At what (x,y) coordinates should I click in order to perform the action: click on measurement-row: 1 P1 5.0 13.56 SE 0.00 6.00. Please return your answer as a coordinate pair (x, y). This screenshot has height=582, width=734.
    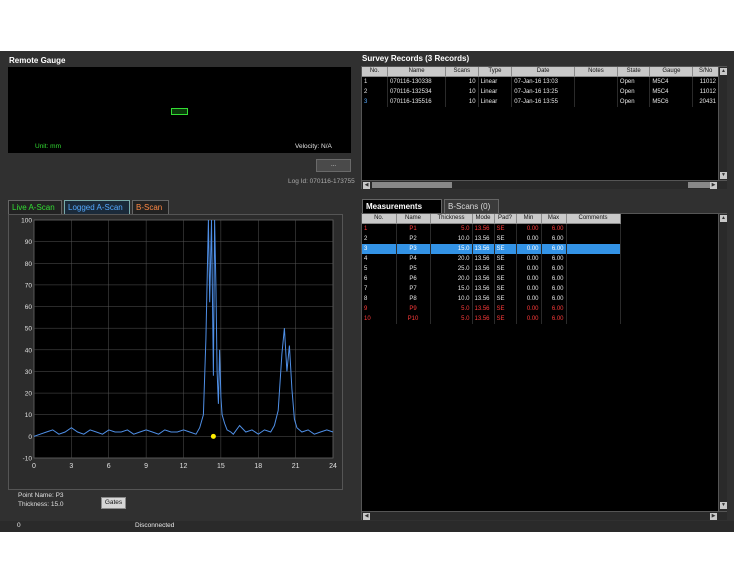
    Looking at the image, I should click on (491, 228).